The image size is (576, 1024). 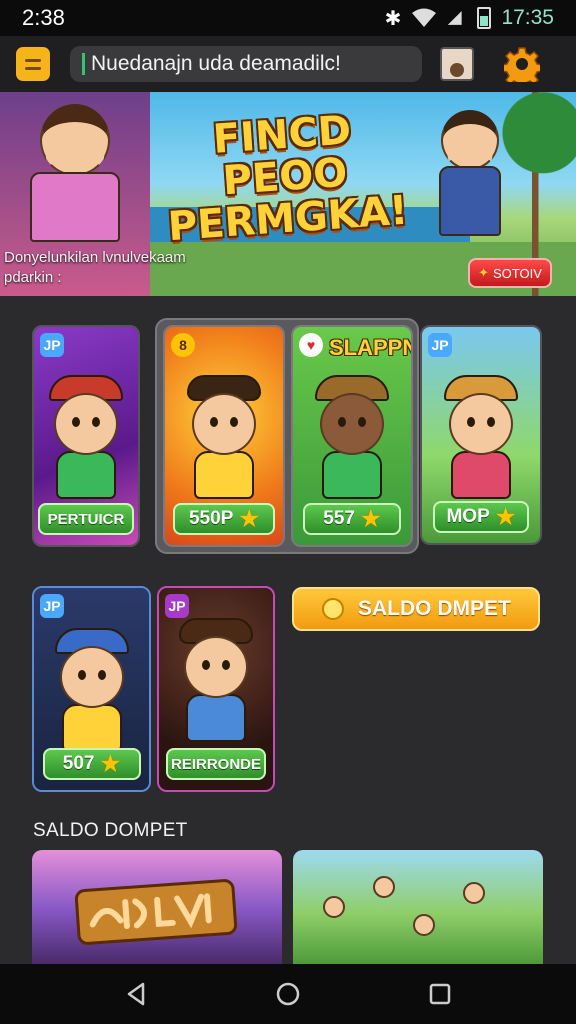 What do you see at coordinates (469, 18) in the screenshot?
I see `status-icons: ✱ 17:35` at bounding box center [469, 18].